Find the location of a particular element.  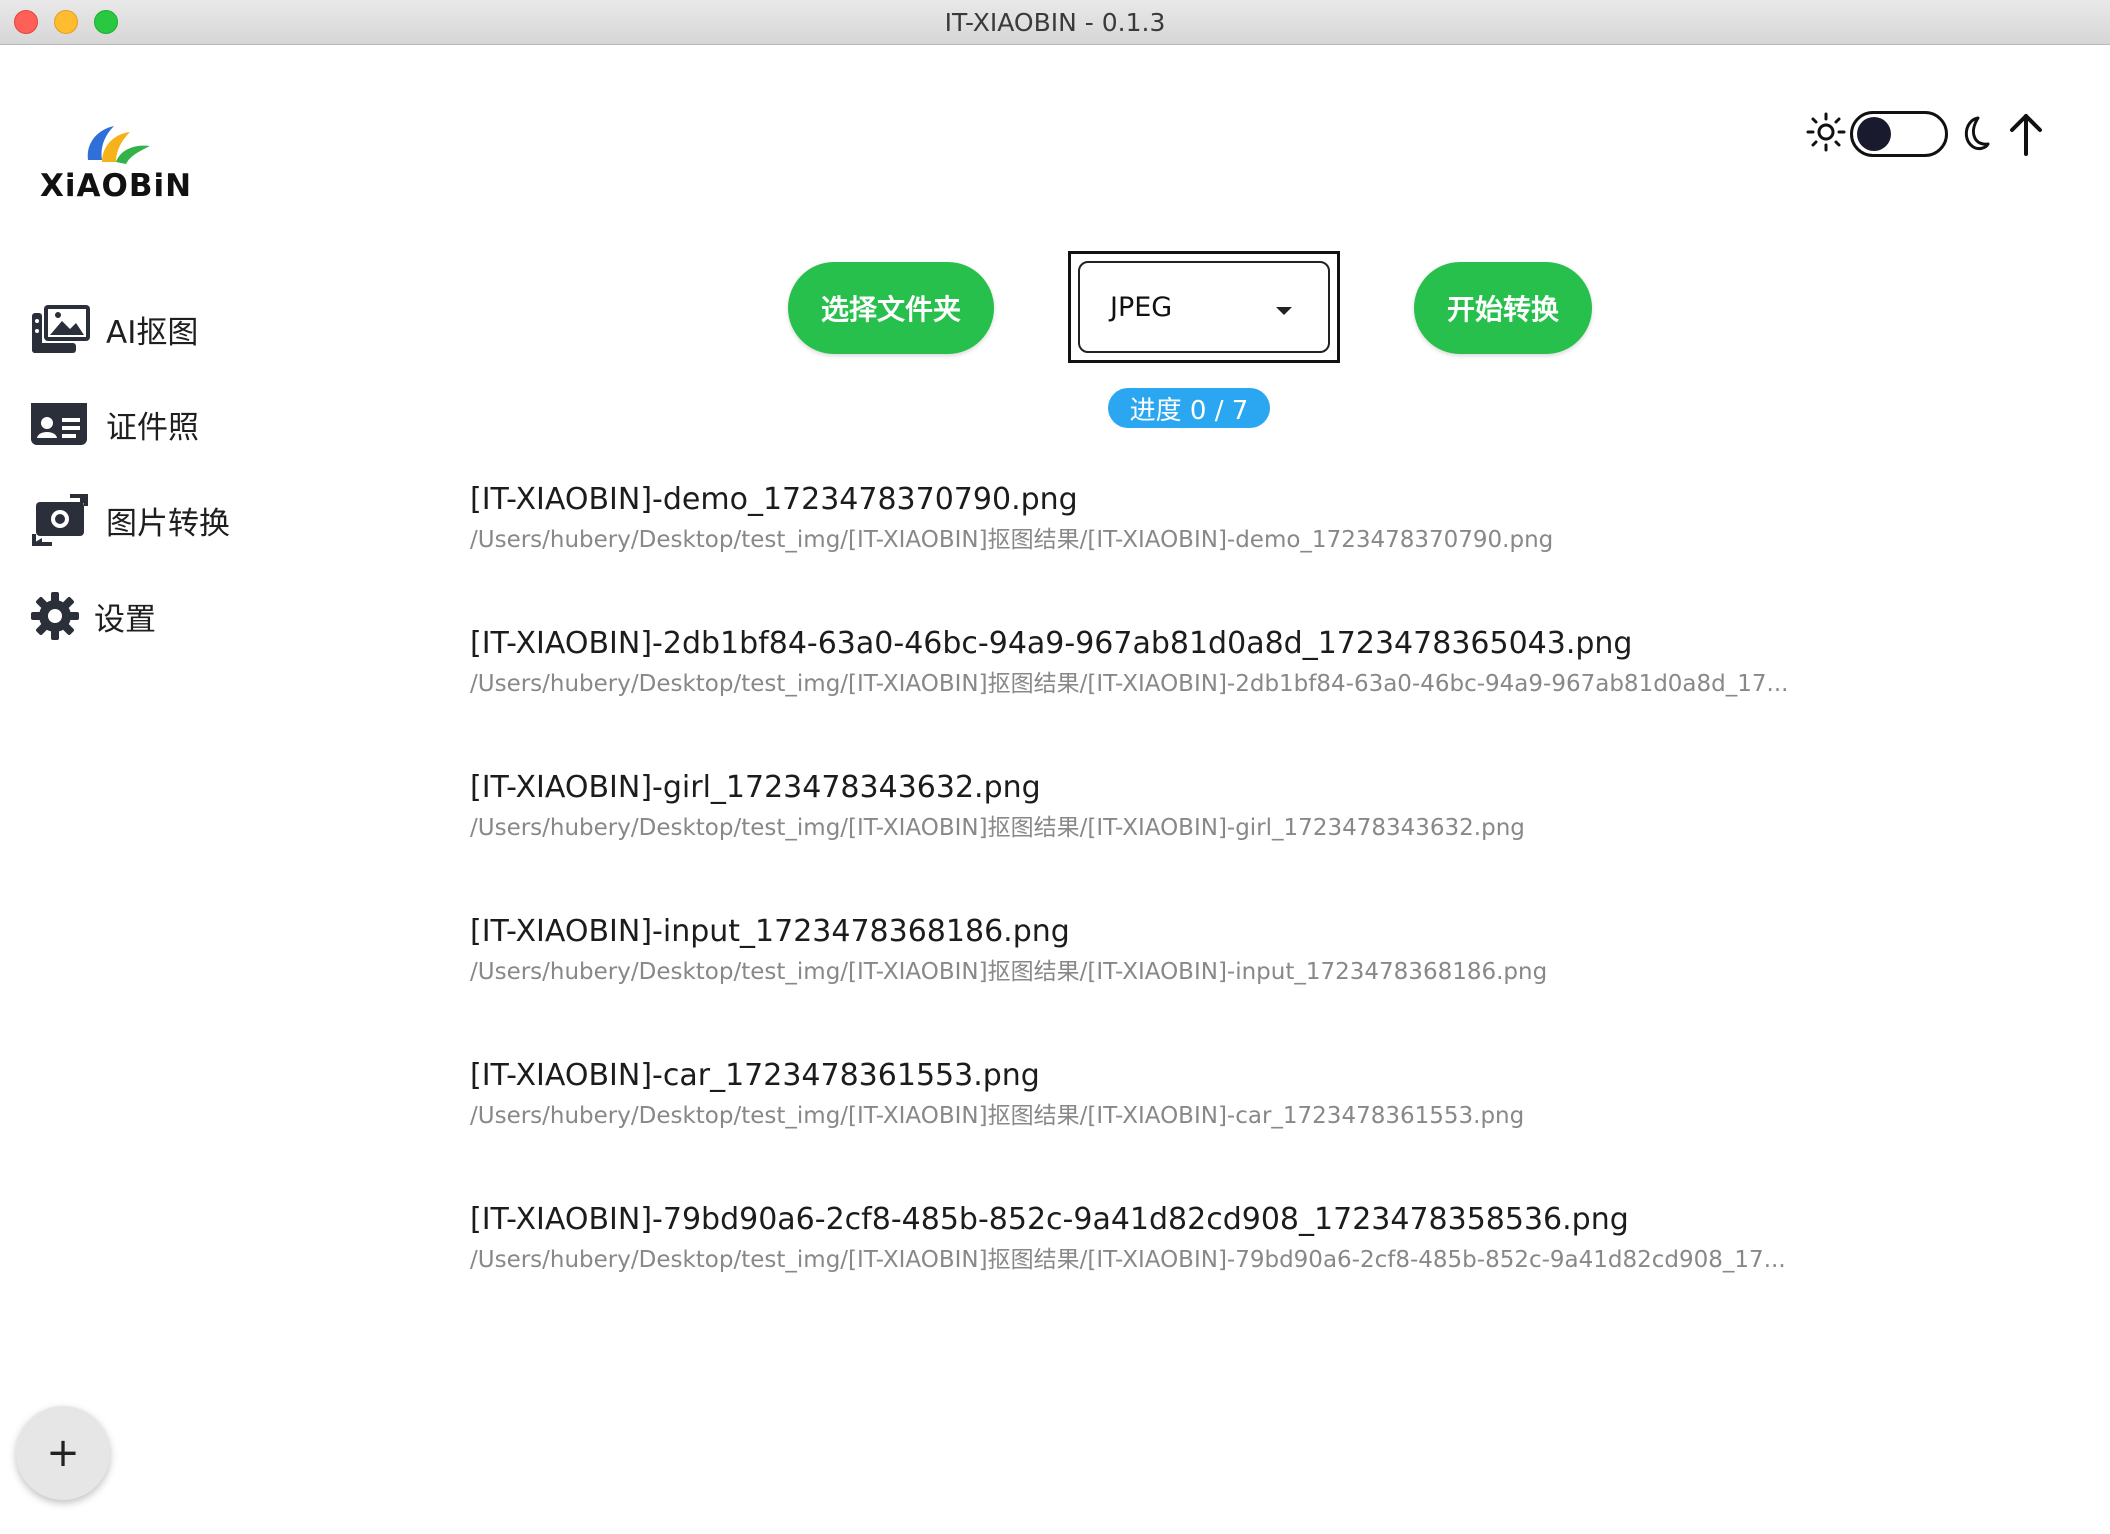

file-name: [IT-XIAOBIN]-input_1723478368186.png is located at coordinates (770, 931).